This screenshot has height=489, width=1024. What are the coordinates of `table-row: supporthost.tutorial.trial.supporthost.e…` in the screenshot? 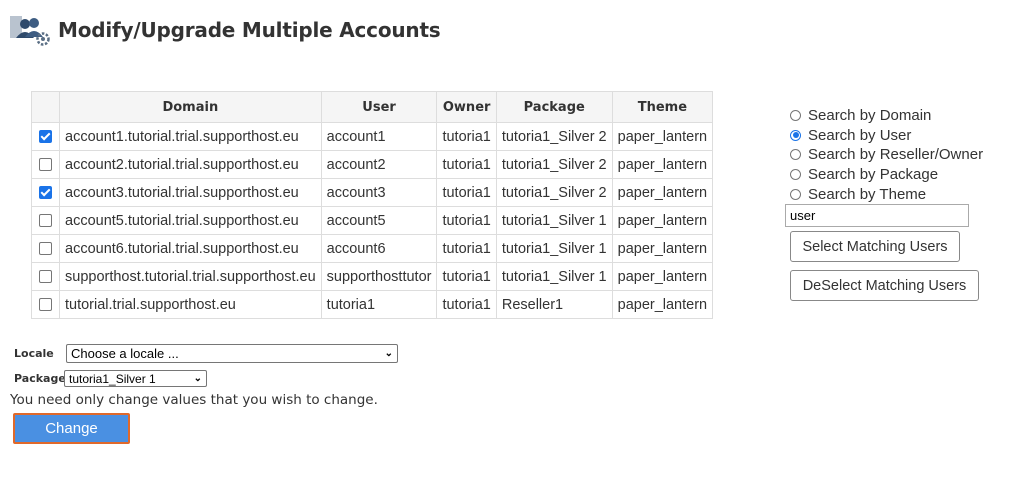 It's located at (372, 276).